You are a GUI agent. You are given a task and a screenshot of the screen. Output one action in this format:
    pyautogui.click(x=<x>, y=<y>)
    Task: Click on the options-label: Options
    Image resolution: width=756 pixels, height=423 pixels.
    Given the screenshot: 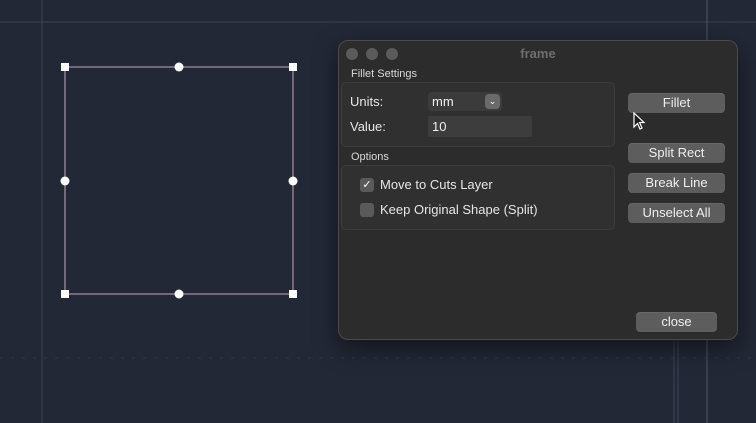 What is the action you would take?
    pyautogui.click(x=370, y=157)
    